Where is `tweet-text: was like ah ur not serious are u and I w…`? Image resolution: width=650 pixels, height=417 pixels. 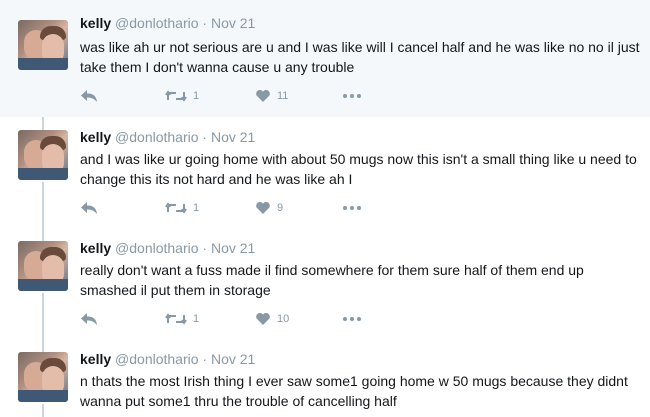
tweet-text: was like ah ur not serious are u and I w… is located at coordinates (360, 57).